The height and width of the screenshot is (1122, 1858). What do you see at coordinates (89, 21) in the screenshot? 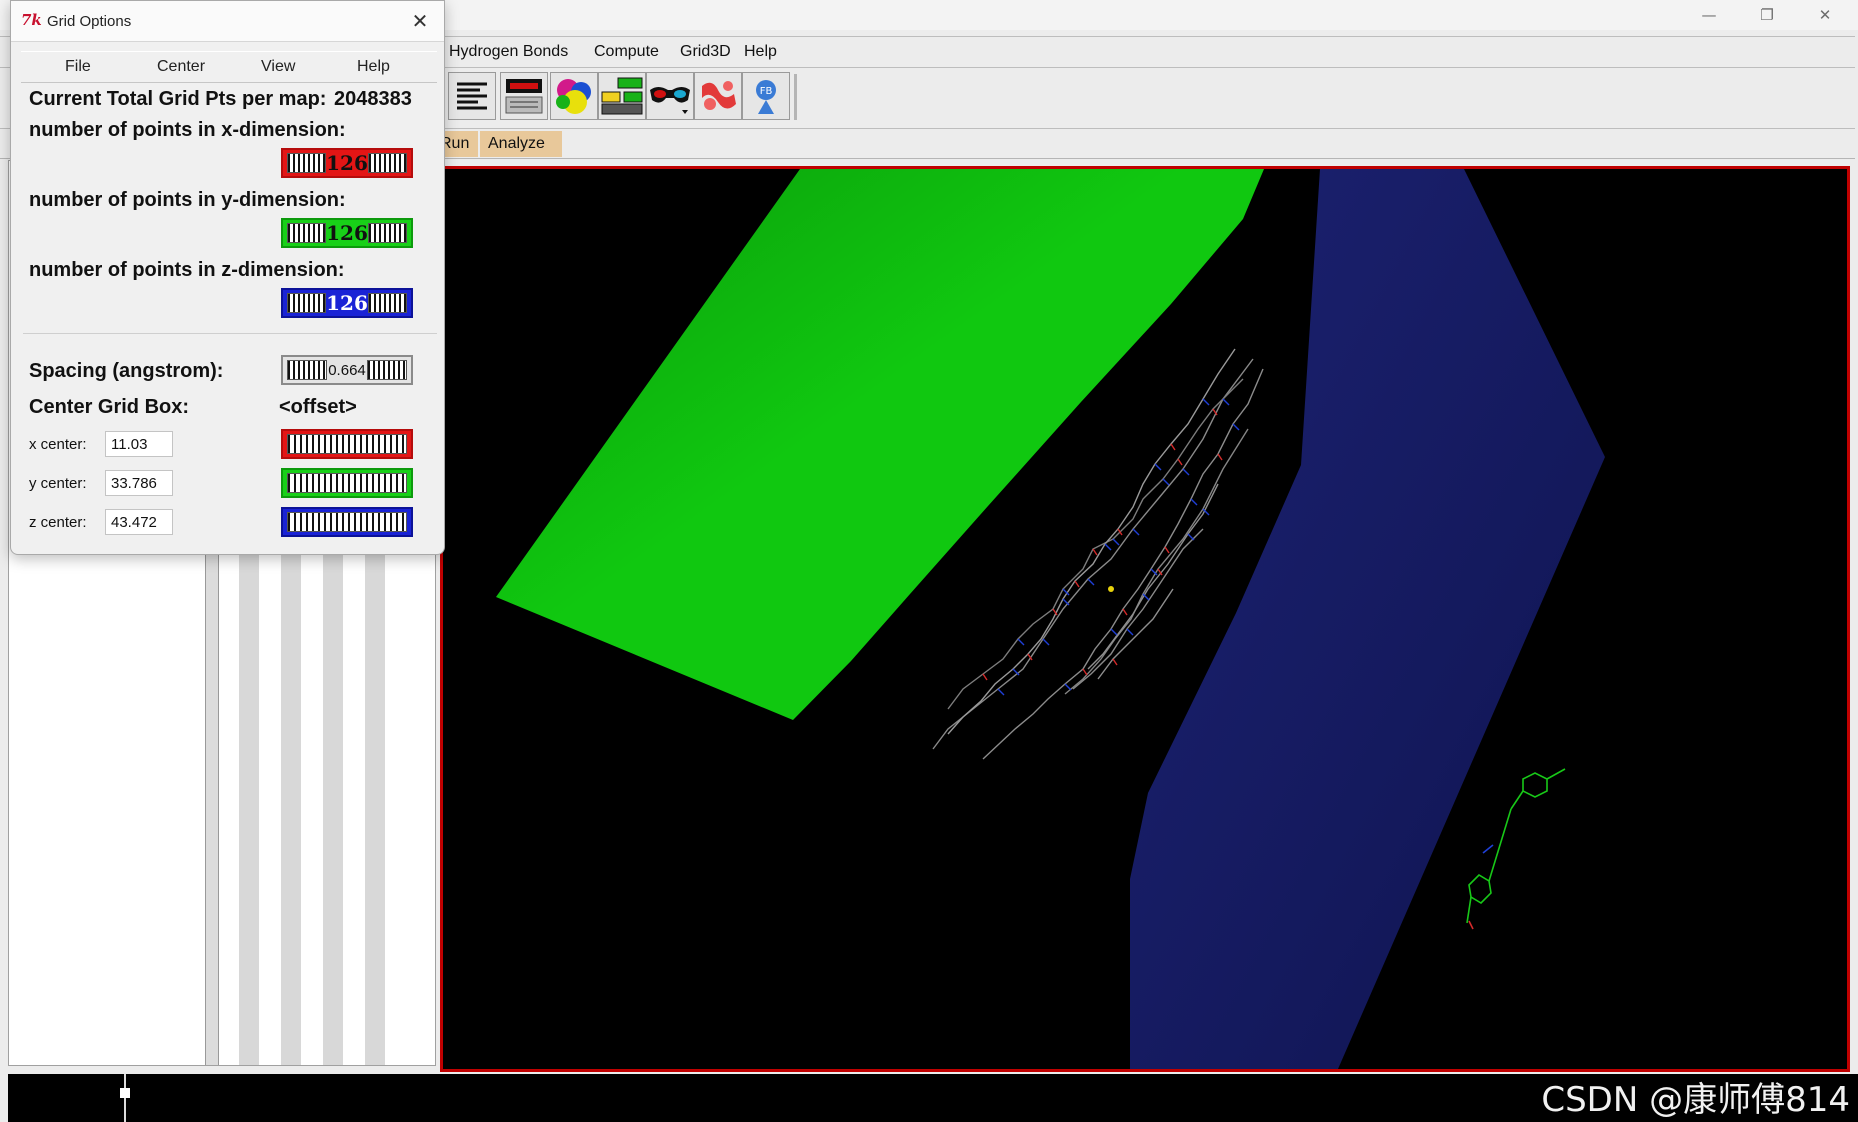
I see `dialog-title: Grid Options` at bounding box center [89, 21].